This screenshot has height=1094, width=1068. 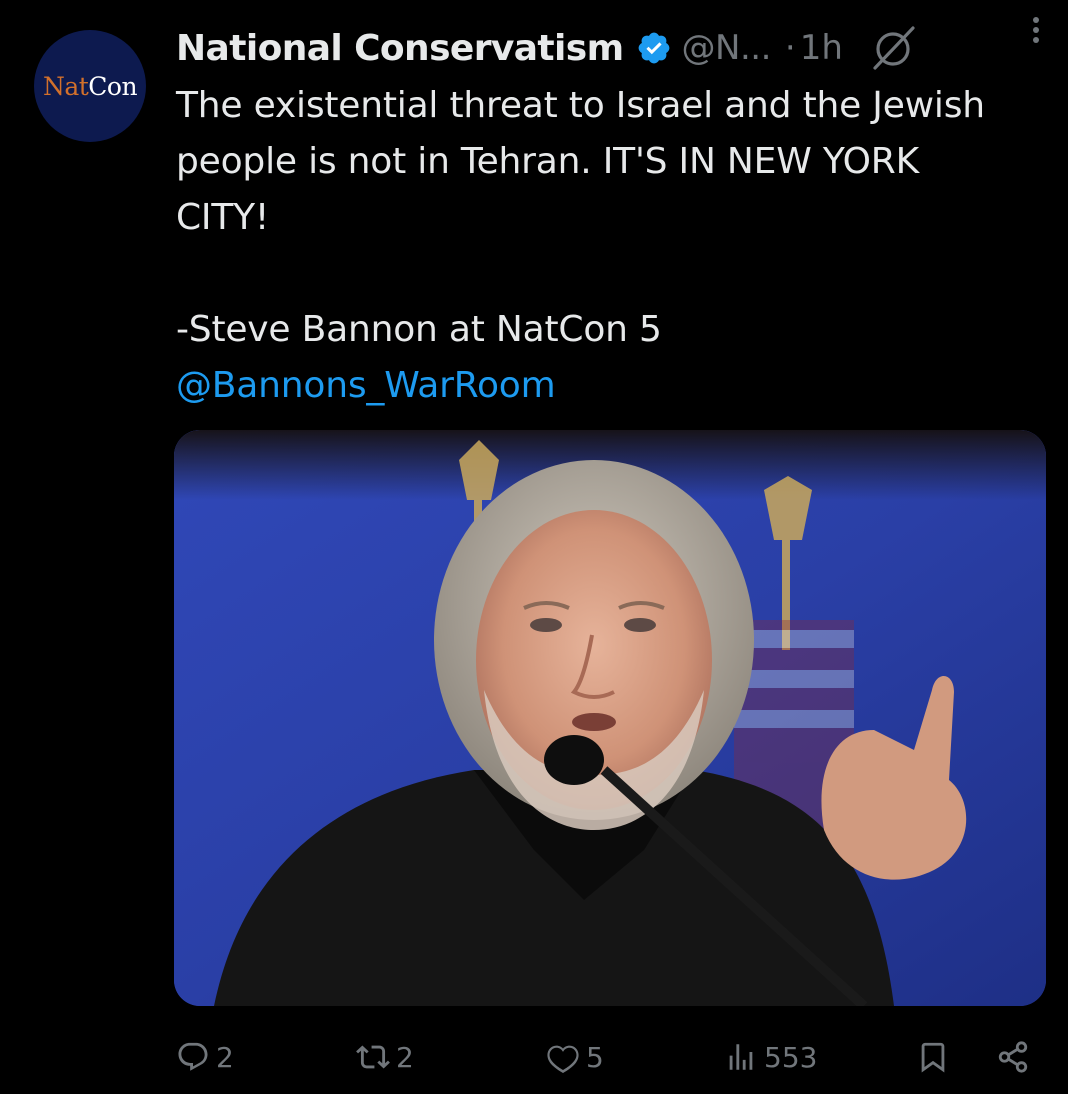 What do you see at coordinates (1036, 30) in the screenshot?
I see `more-vertical-icon` at bounding box center [1036, 30].